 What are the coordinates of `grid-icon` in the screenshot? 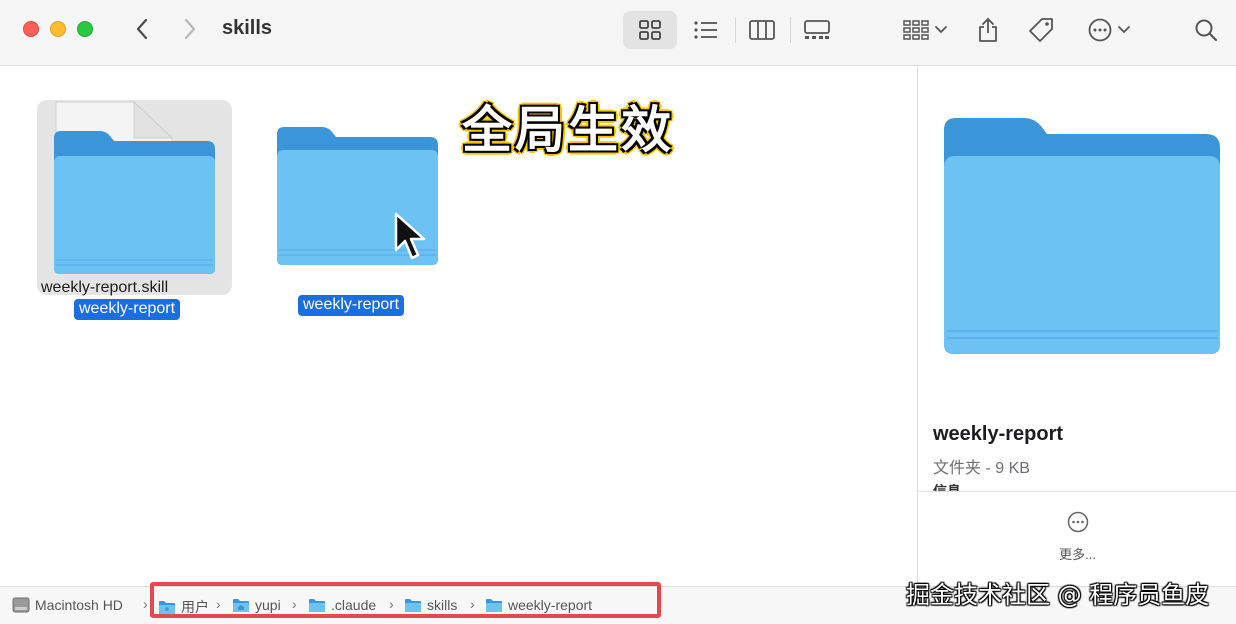 It's located at (650, 30).